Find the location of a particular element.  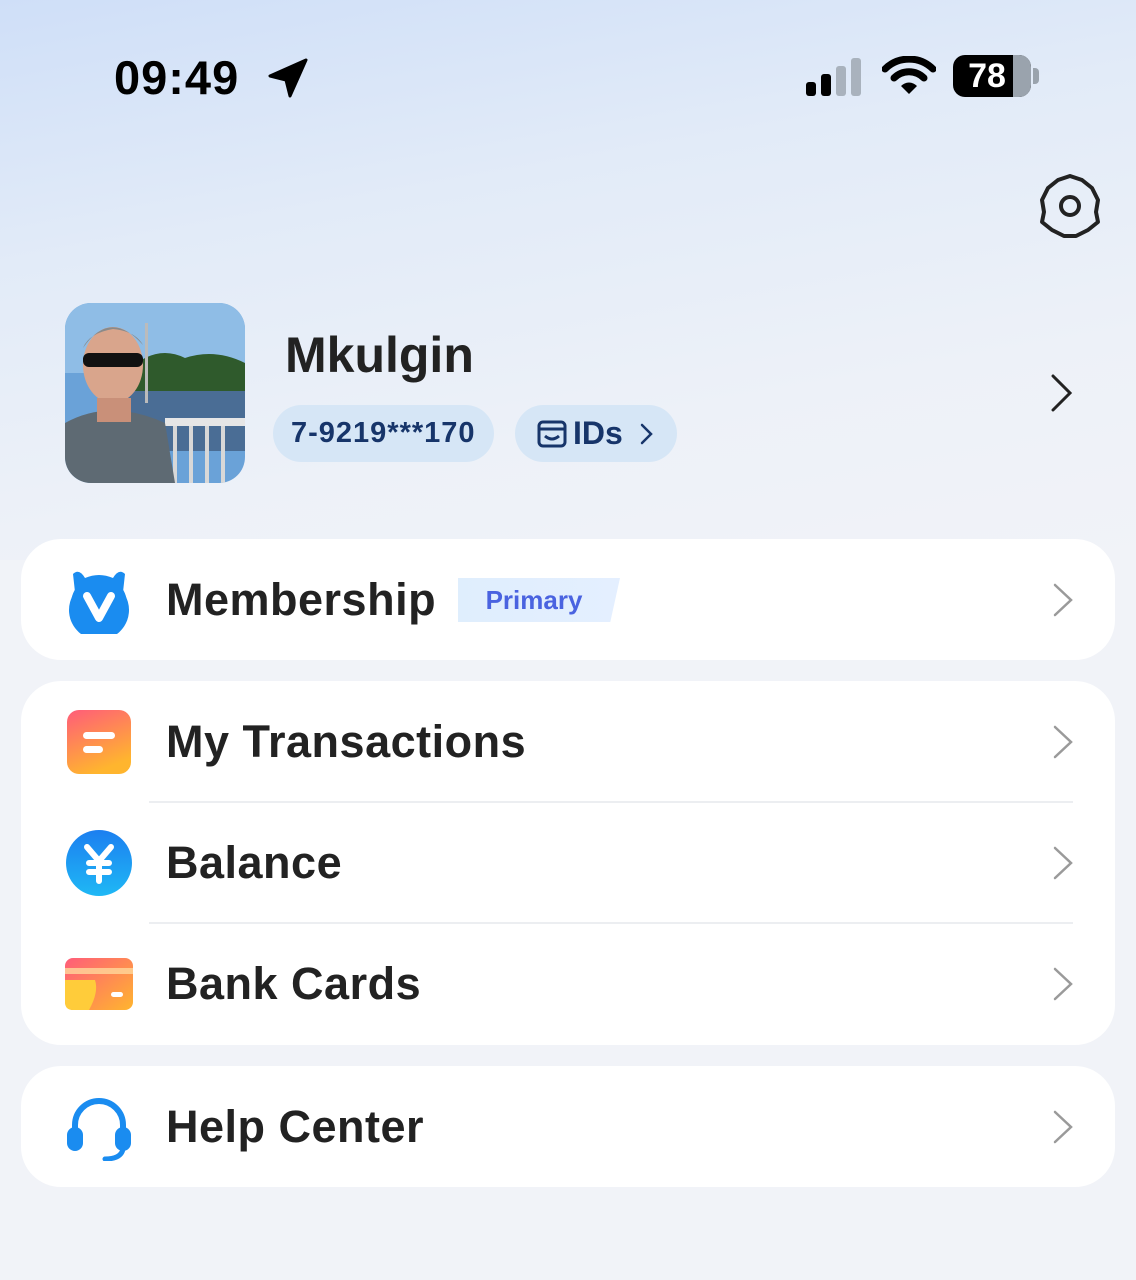

menu-item-label: Help Center is located at coordinates (295, 1126).